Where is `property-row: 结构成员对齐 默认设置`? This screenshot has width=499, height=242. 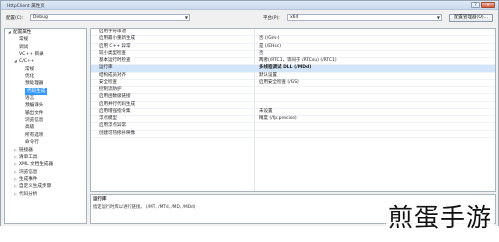
property-row: 结构成员对齐 默认设置 is located at coordinates (293, 76).